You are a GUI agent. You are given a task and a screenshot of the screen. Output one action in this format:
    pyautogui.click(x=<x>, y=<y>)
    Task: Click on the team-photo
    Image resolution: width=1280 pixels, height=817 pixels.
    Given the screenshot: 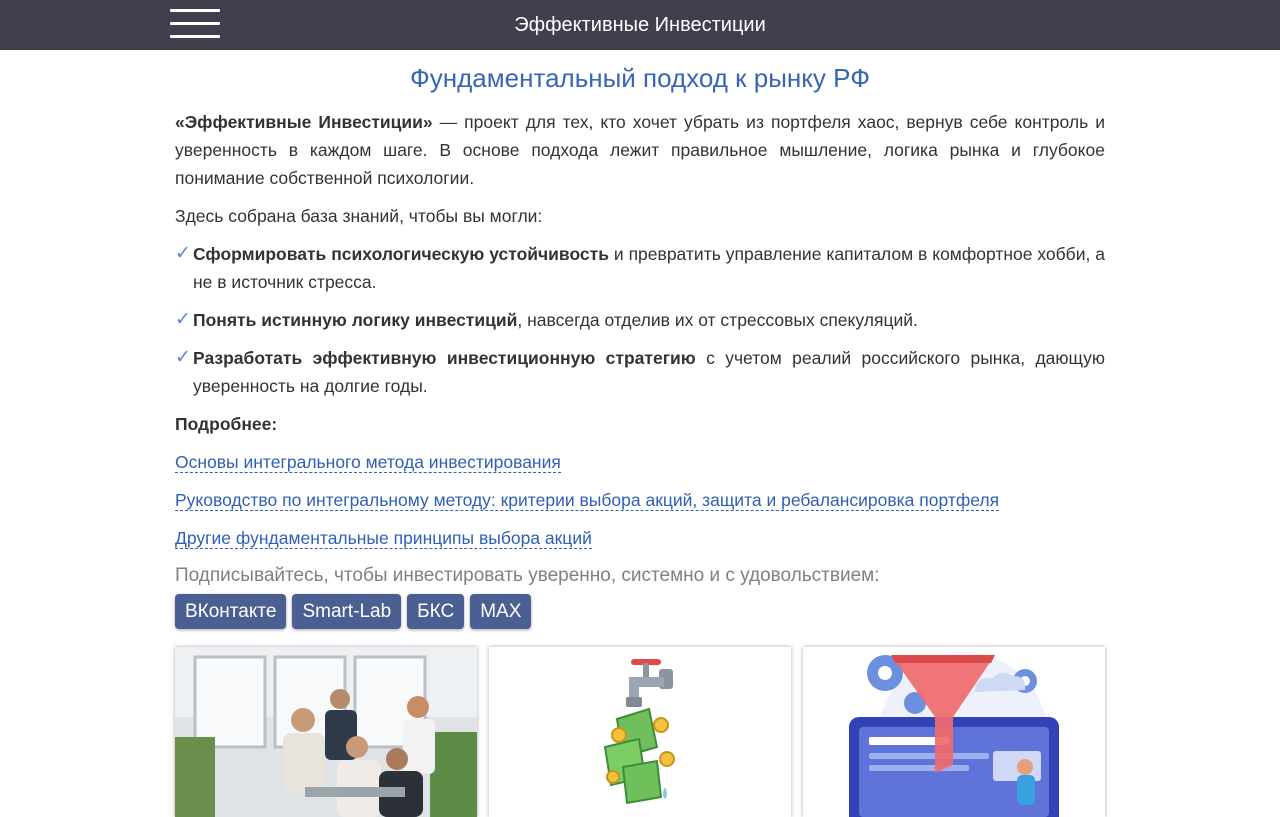 What is the action you would take?
    pyautogui.click(x=326, y=732)
    